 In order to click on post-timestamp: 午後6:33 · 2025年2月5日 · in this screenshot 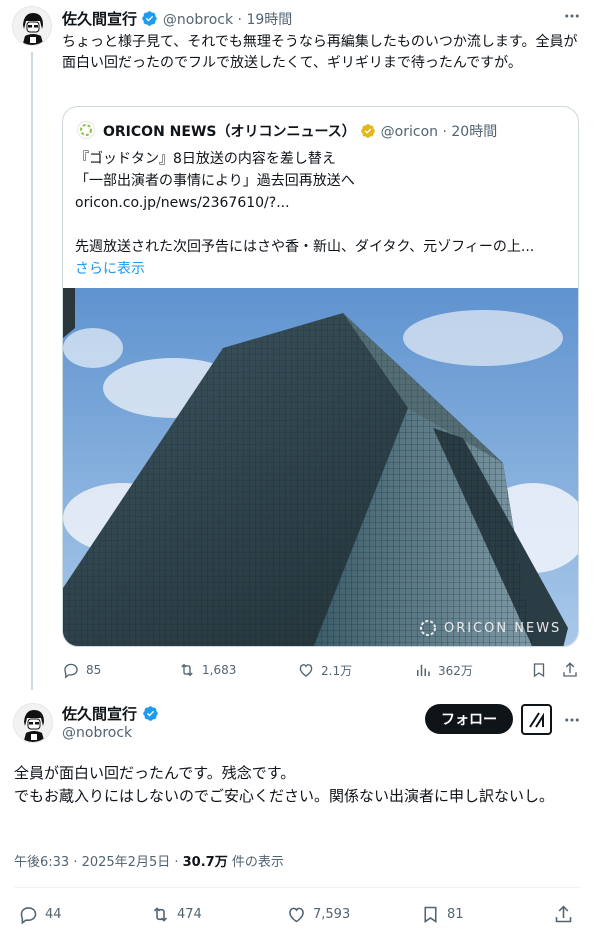, I will do `click(98, 862)`.